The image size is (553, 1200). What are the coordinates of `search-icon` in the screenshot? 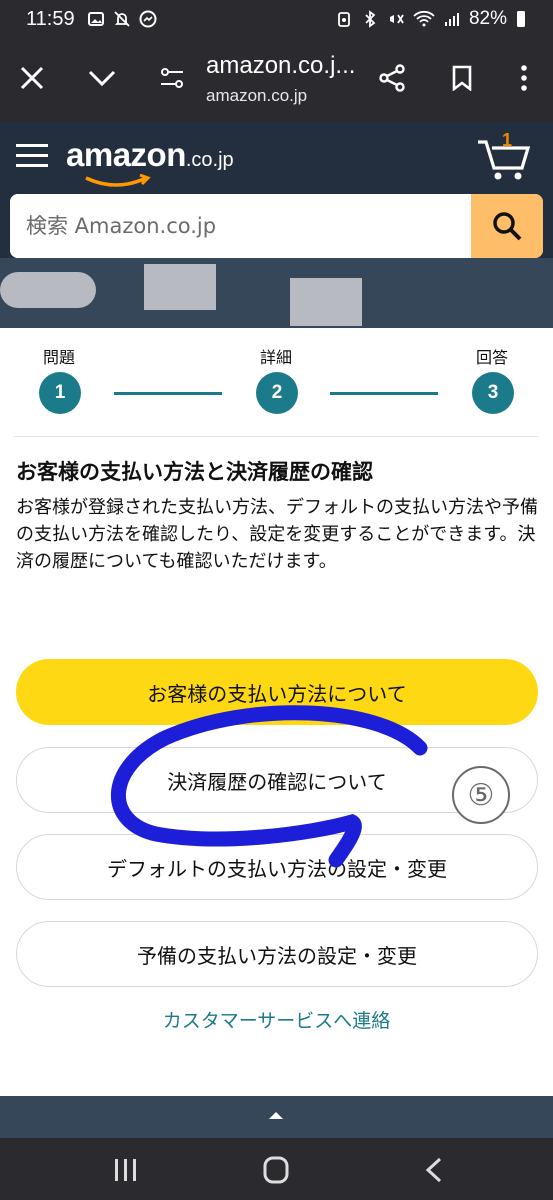 It's located at (507, 226).